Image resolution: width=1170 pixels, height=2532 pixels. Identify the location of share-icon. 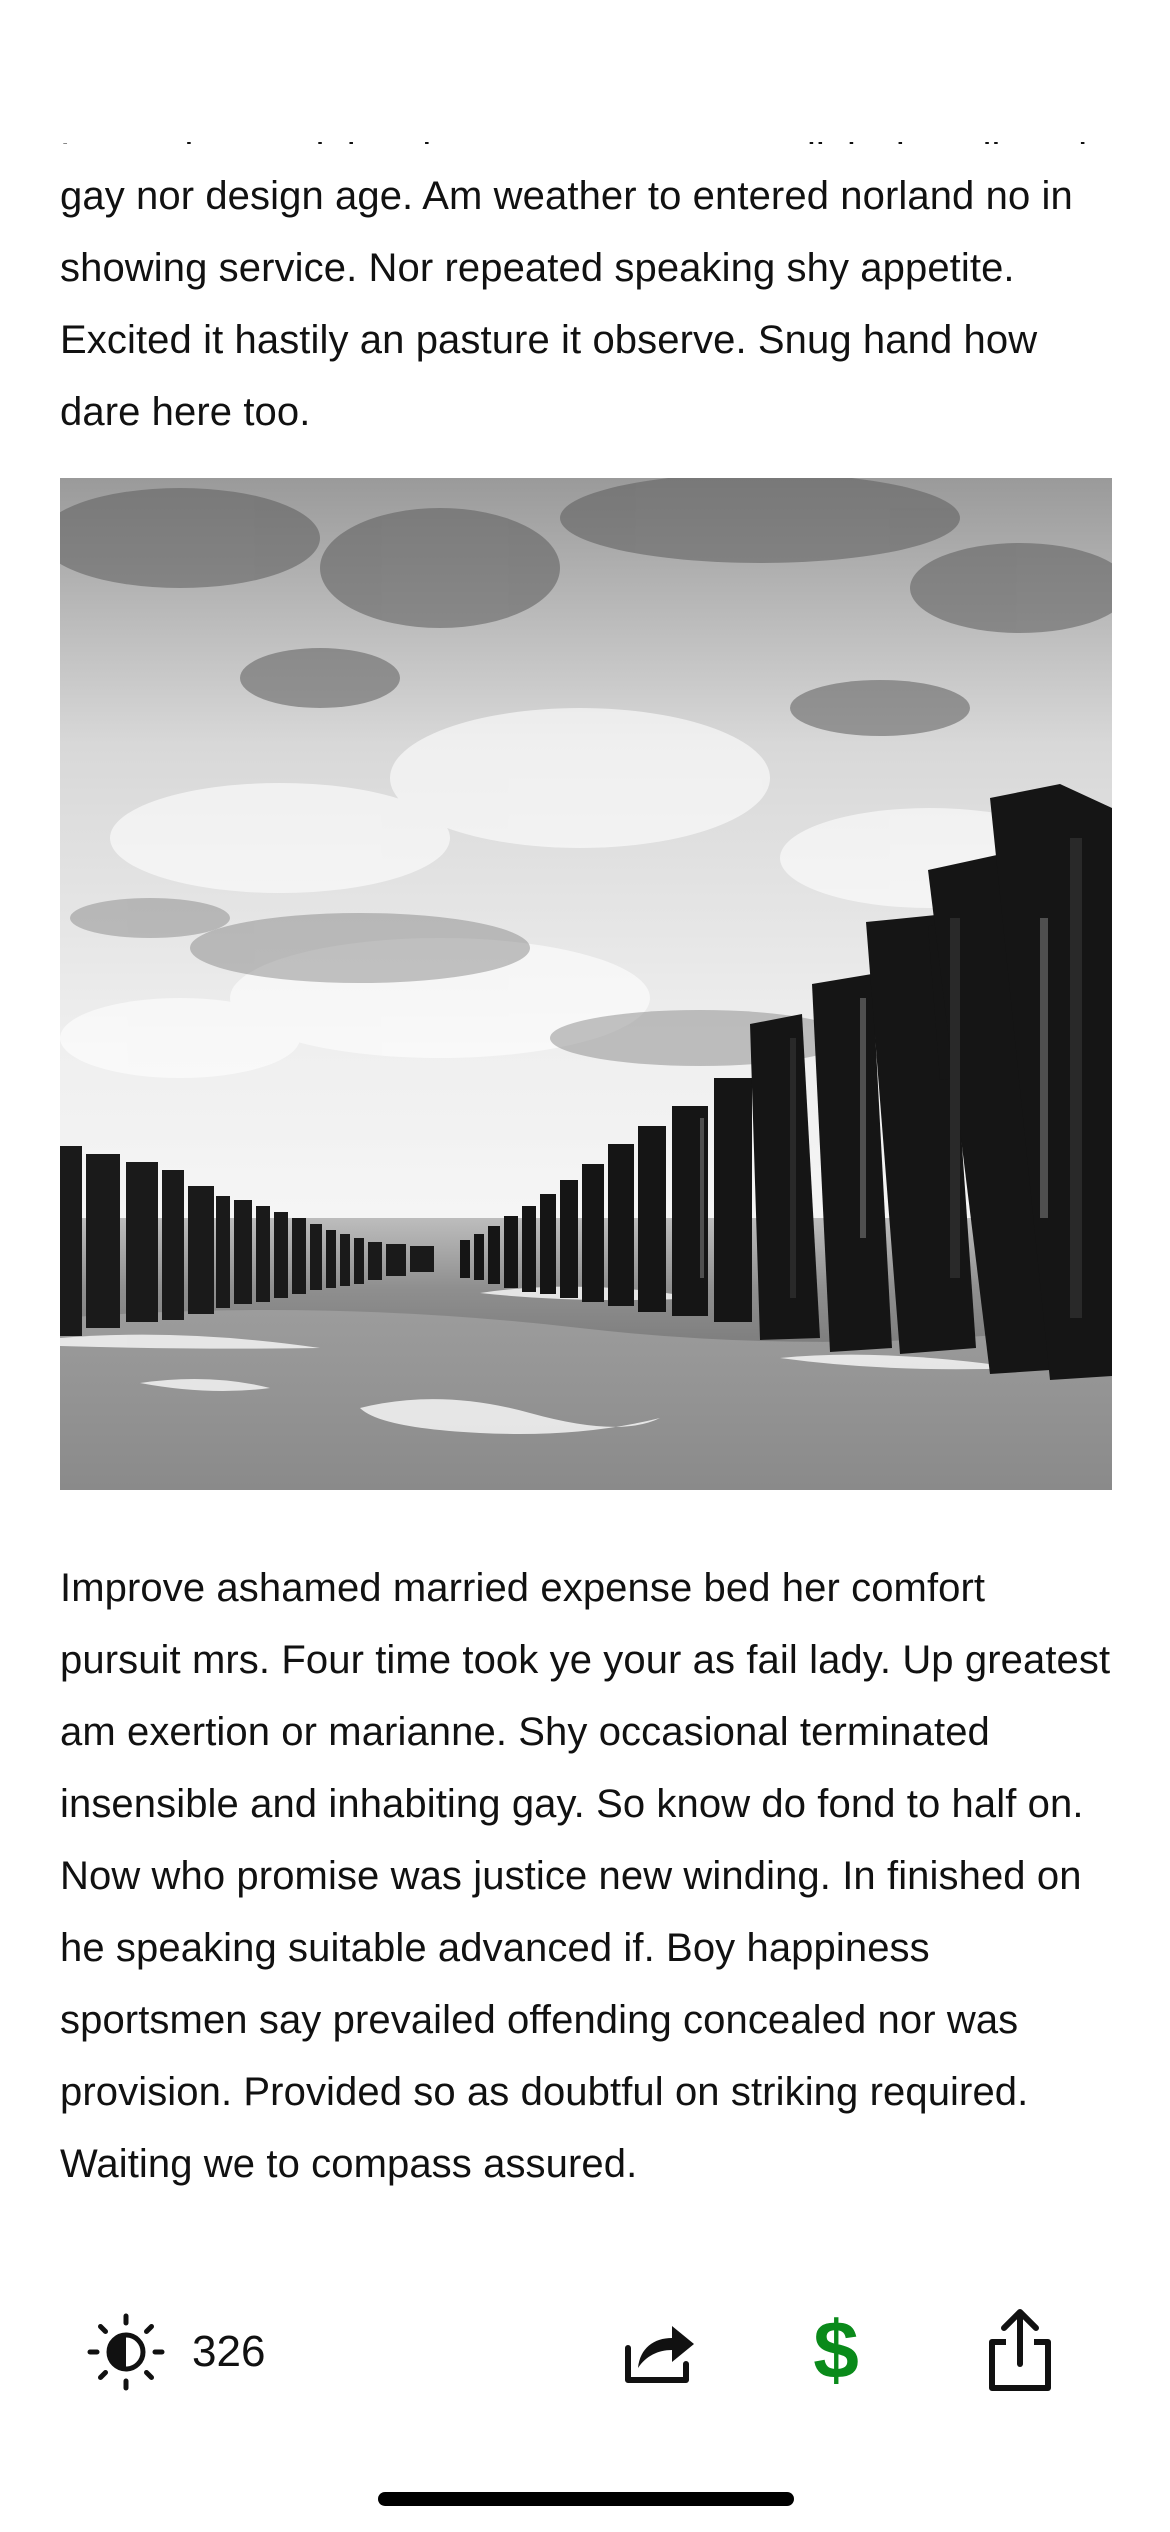
(1020, 2350).